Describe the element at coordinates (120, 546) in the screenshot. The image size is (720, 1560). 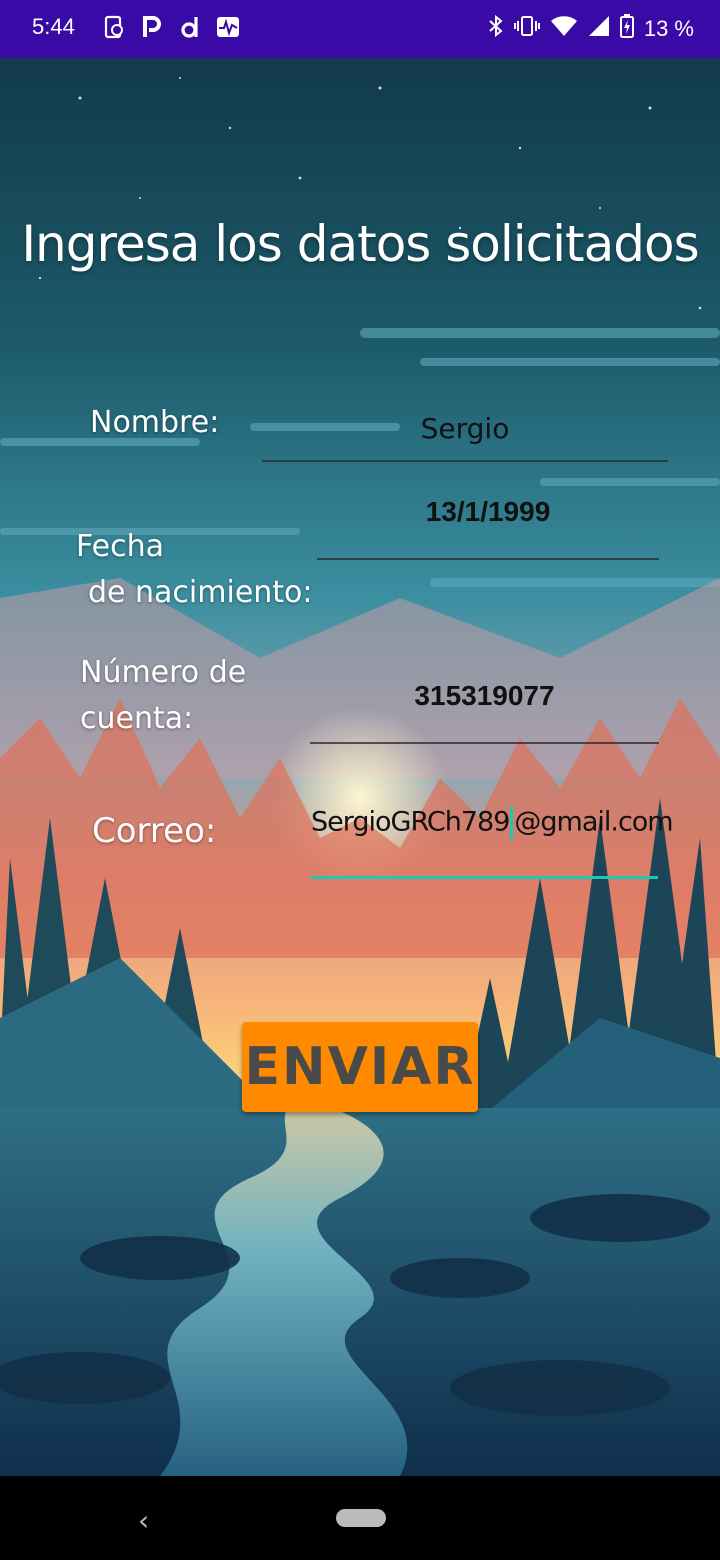
I see `fecha-label-line1: Fecha` at that location.